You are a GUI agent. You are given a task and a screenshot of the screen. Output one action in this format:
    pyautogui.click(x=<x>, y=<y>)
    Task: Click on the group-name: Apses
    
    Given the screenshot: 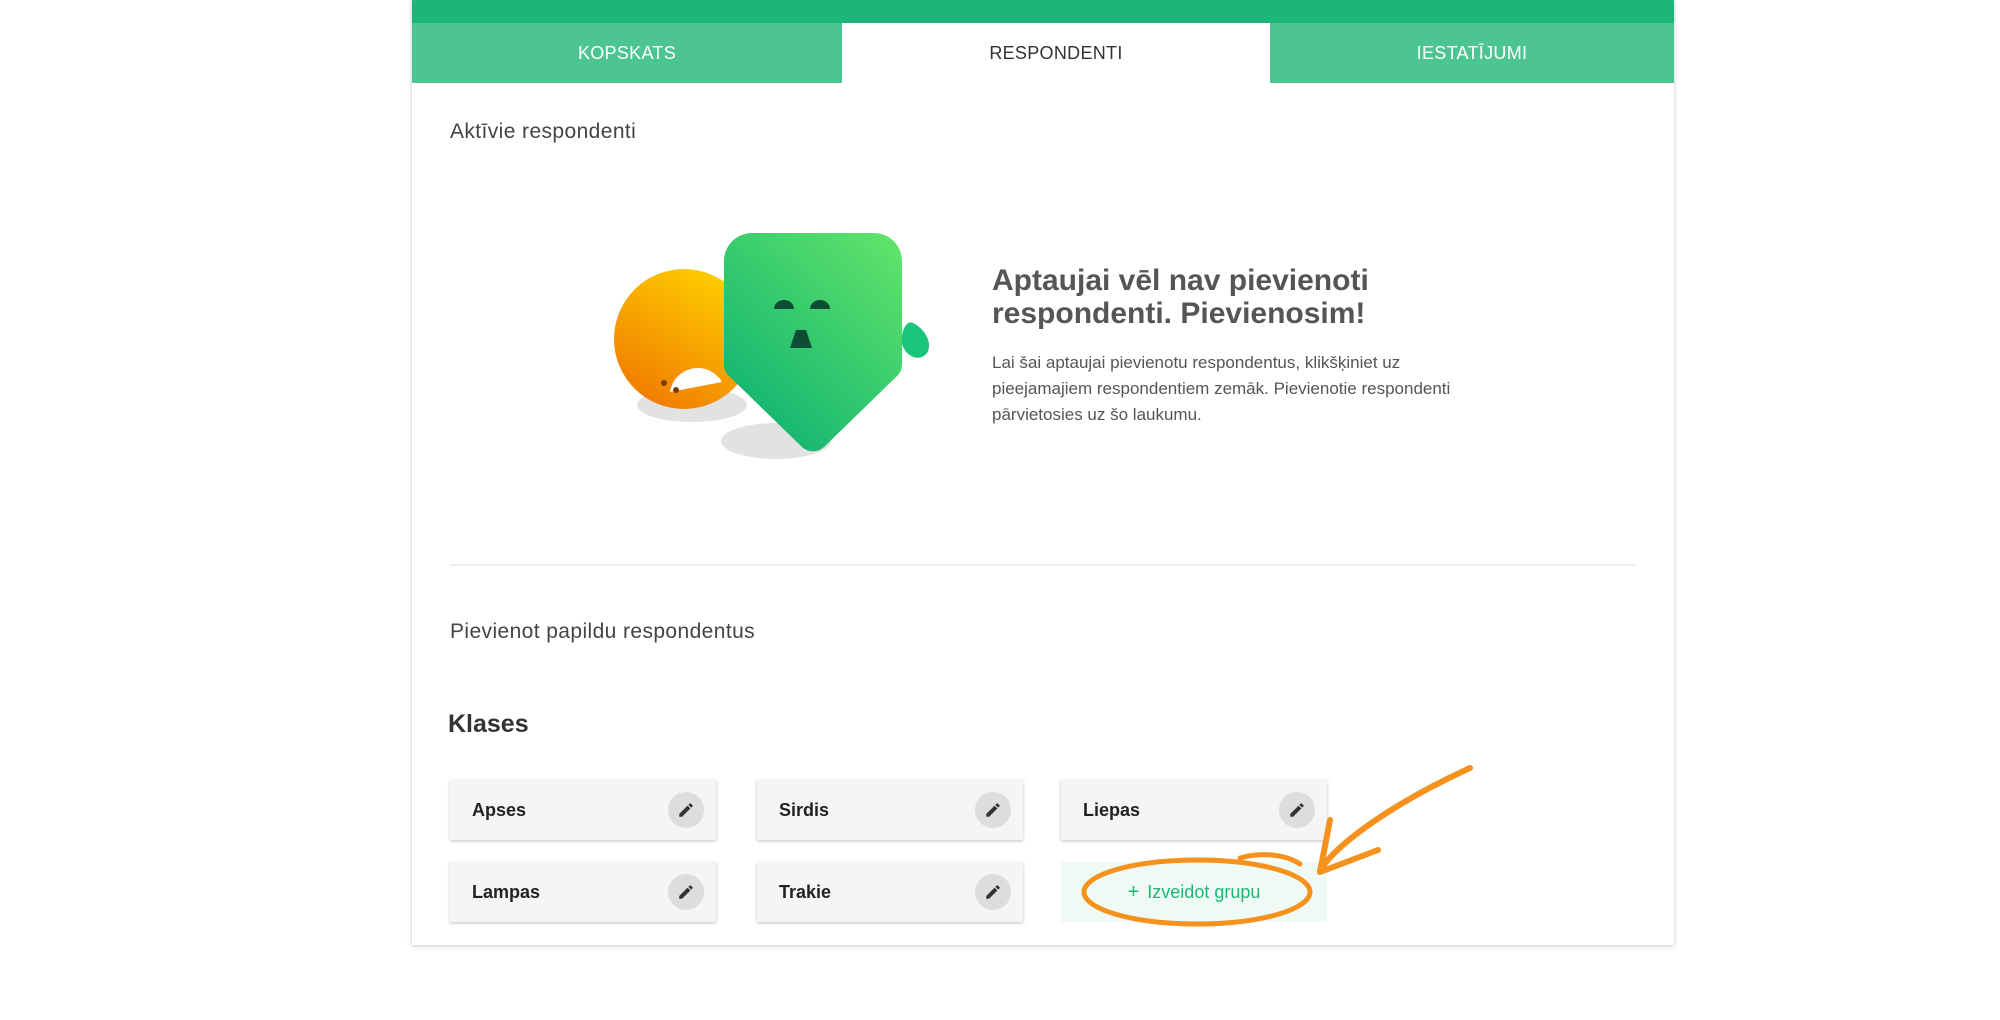 What is the action you would take?
    pyautogui.click(x=499, y=809)
    